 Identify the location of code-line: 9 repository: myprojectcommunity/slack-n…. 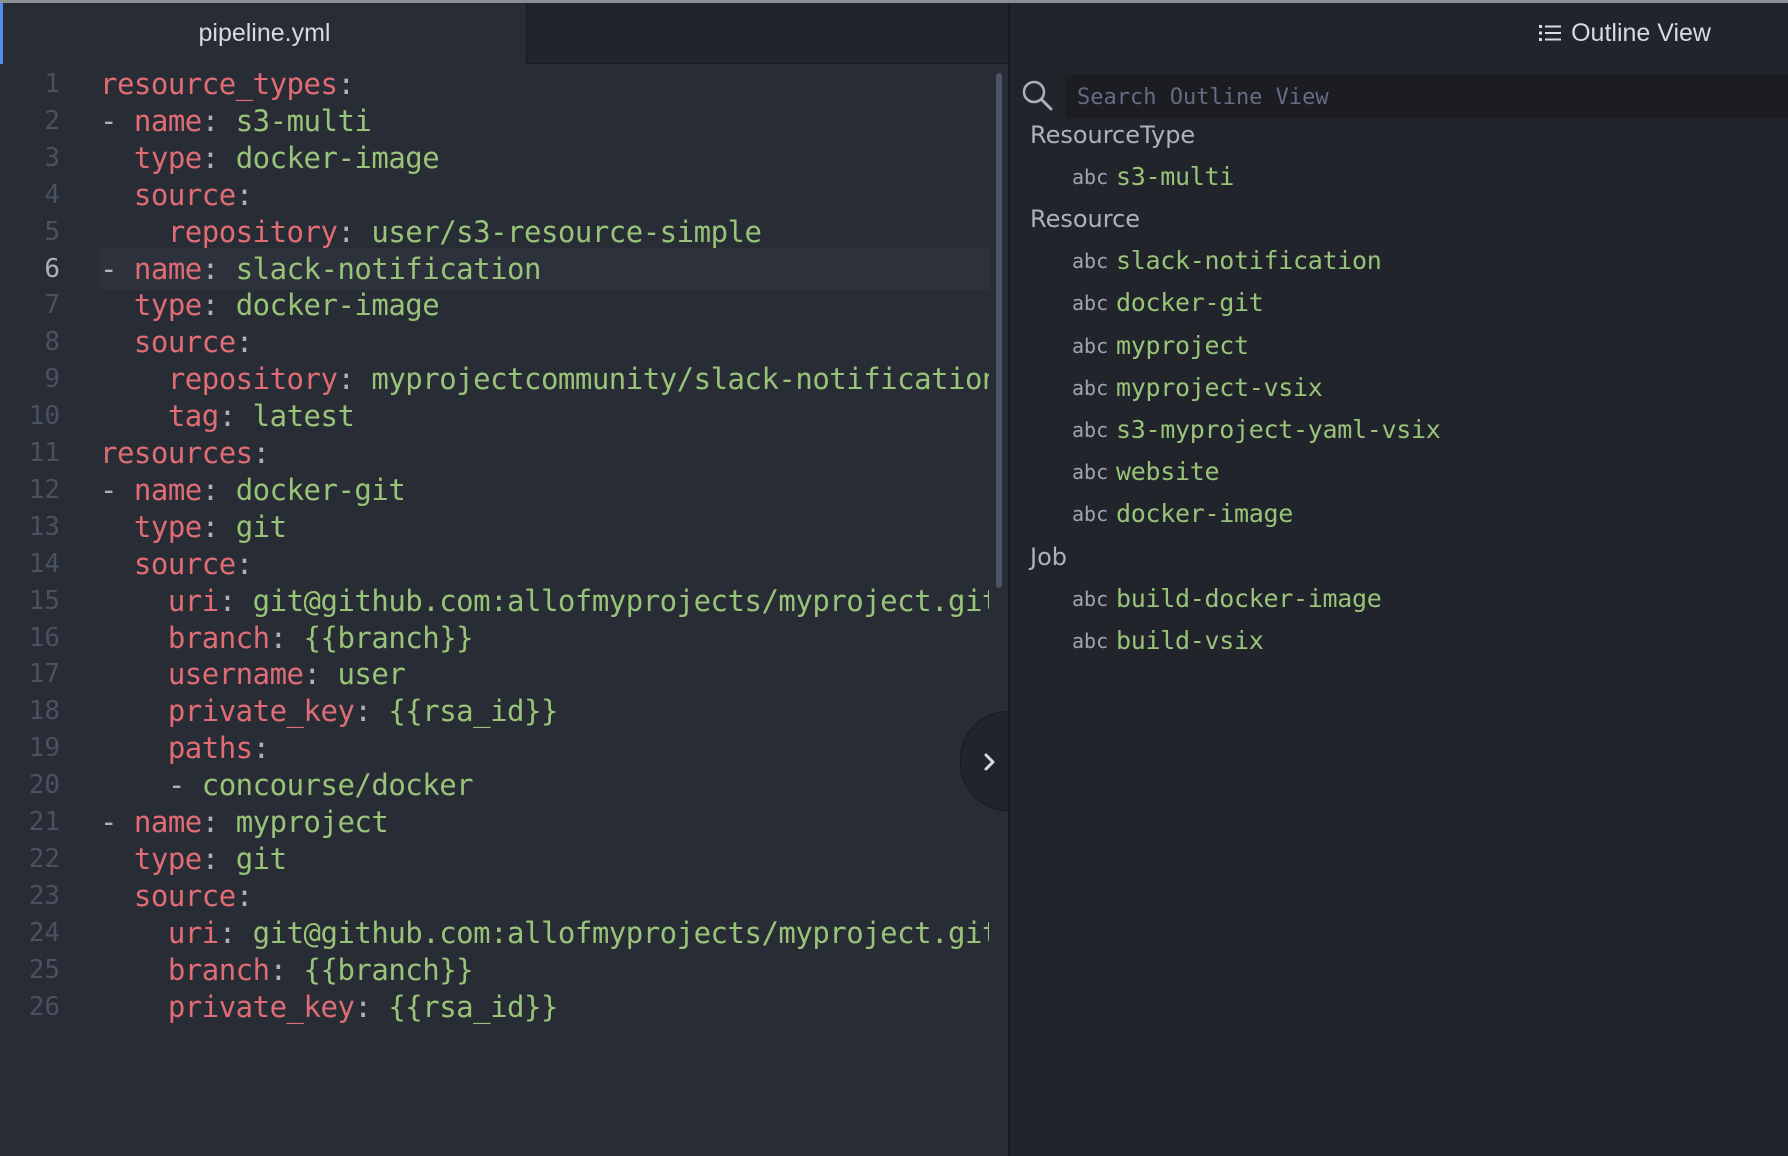
(495, 379).